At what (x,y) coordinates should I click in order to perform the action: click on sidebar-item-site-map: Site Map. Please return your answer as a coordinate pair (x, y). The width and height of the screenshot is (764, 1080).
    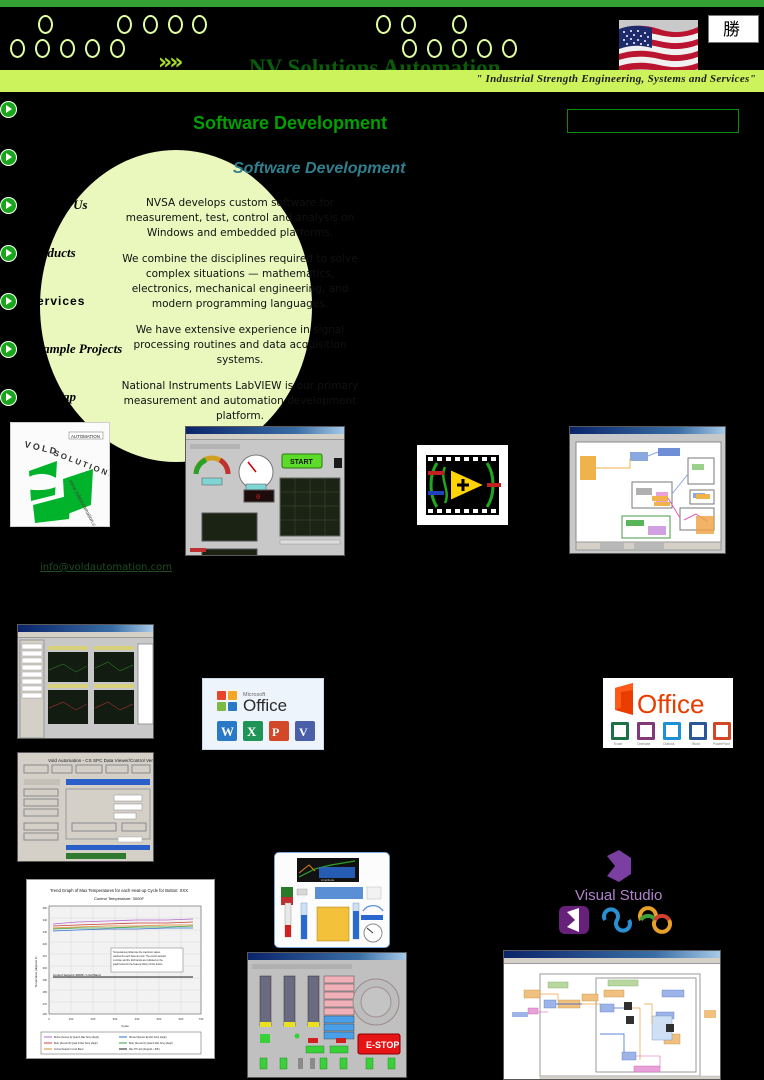
    Looking at the image, I should click on (38, 397).